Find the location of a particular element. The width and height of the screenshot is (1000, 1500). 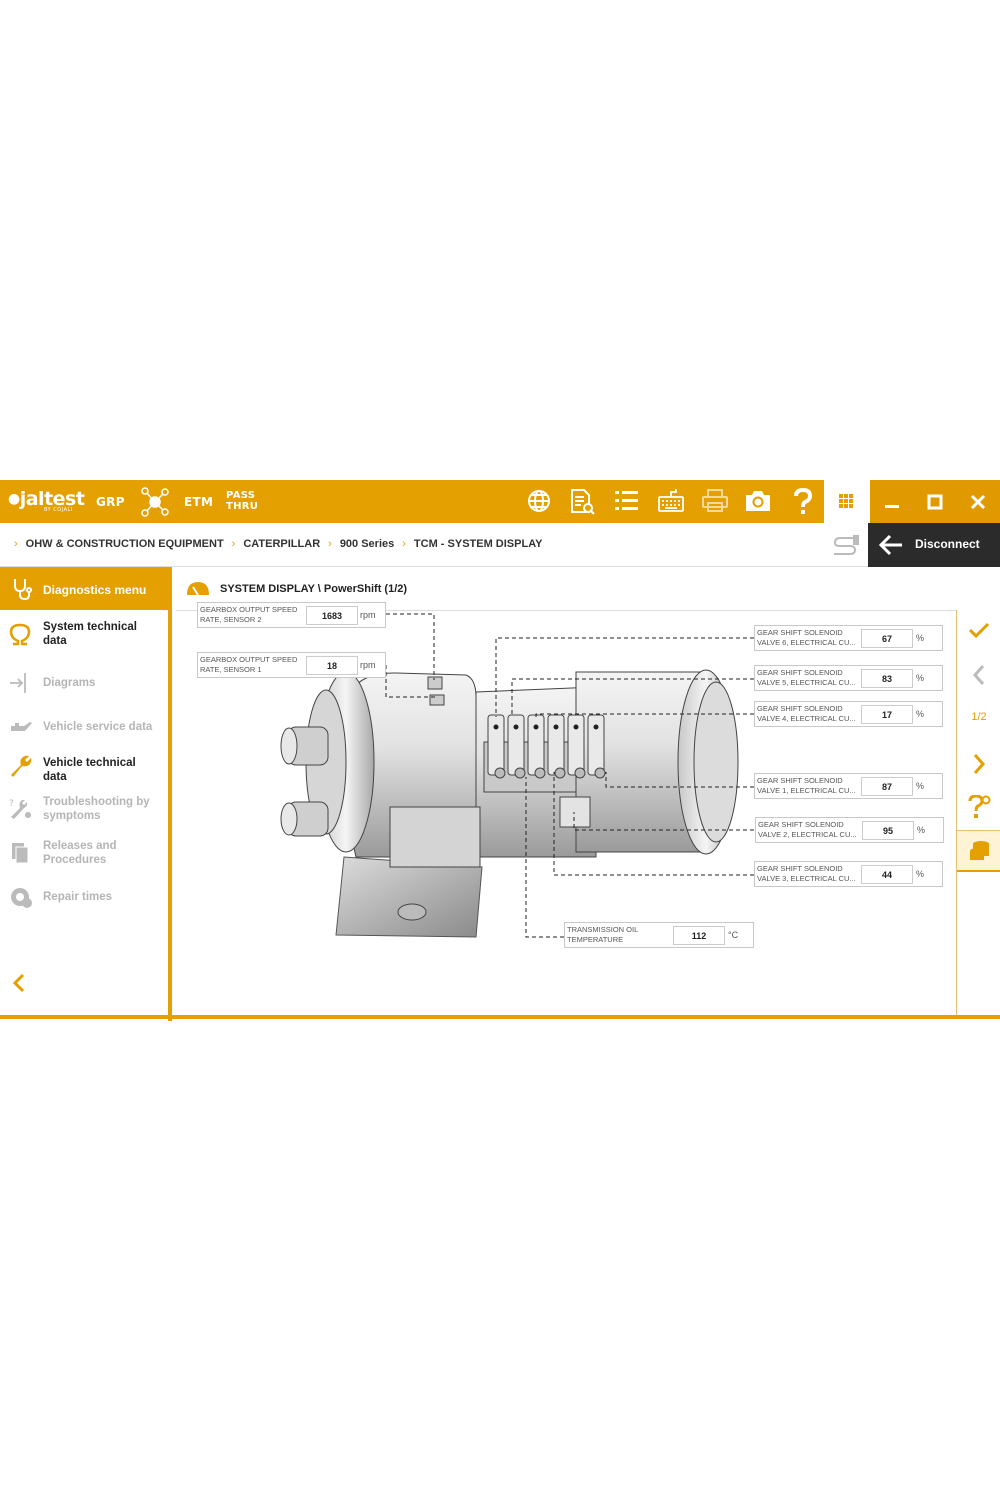

sidebar-item-troubleshooting: ? Troubleshooting by symptoms is located at coordinates (84, 810).